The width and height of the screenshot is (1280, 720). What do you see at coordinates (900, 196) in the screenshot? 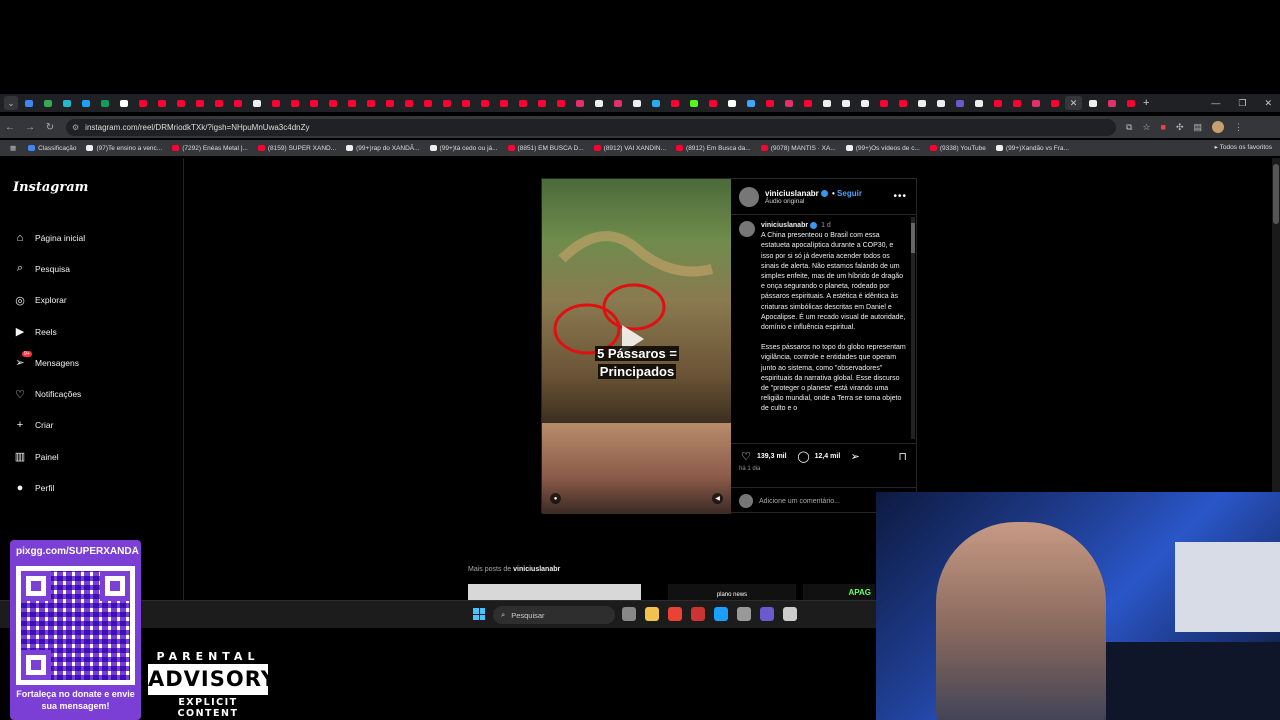
I see `more-options-icon: •••` at bounding box center [900, 196].